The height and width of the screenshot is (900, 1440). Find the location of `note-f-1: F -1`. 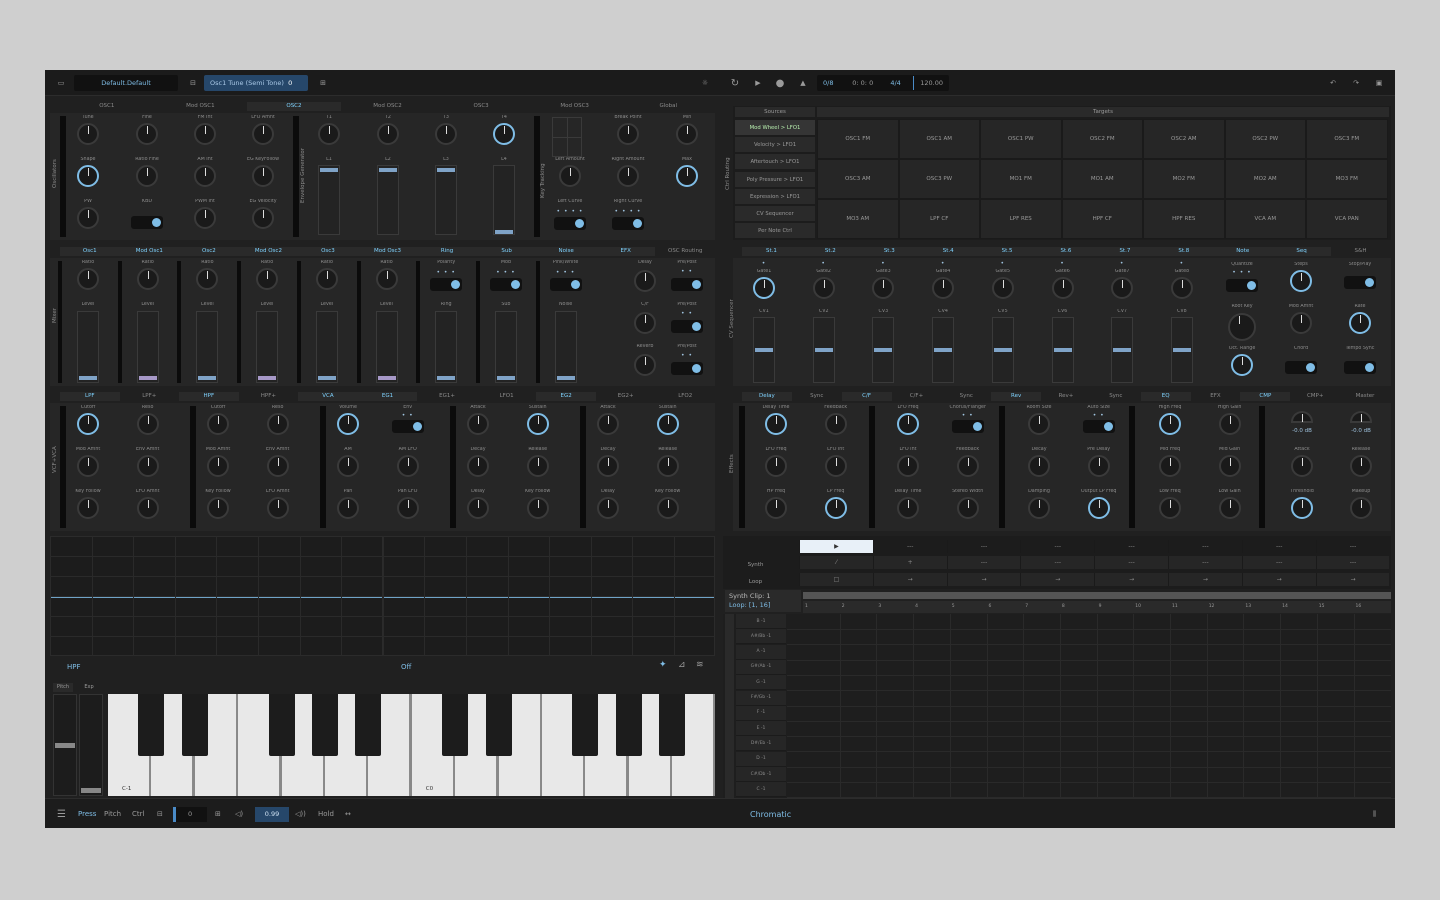

note-f-1: F -1 is located at coordinates (761, 713).